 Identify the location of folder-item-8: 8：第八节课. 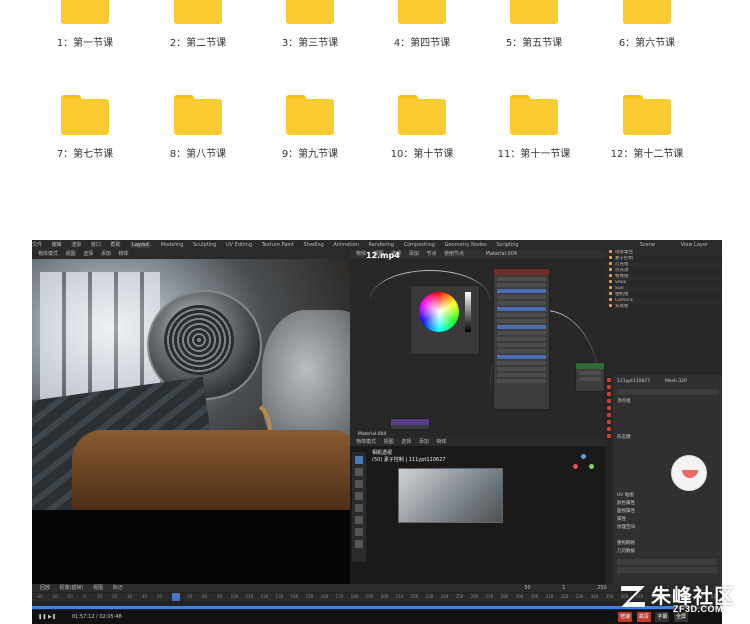
(198, 127).